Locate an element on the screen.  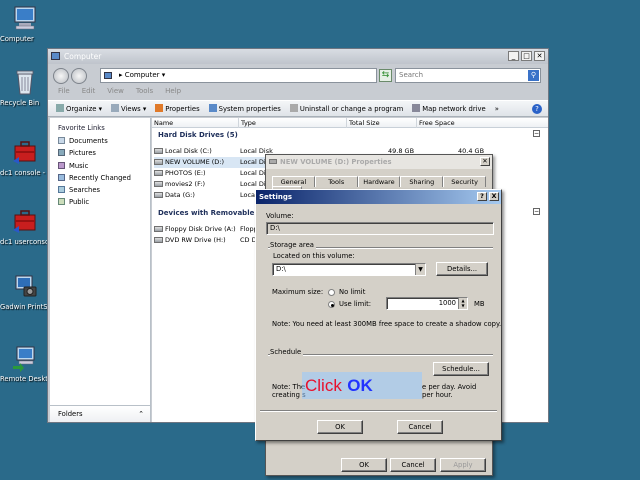
use-limit-radio is located at coordinates (331, 304).